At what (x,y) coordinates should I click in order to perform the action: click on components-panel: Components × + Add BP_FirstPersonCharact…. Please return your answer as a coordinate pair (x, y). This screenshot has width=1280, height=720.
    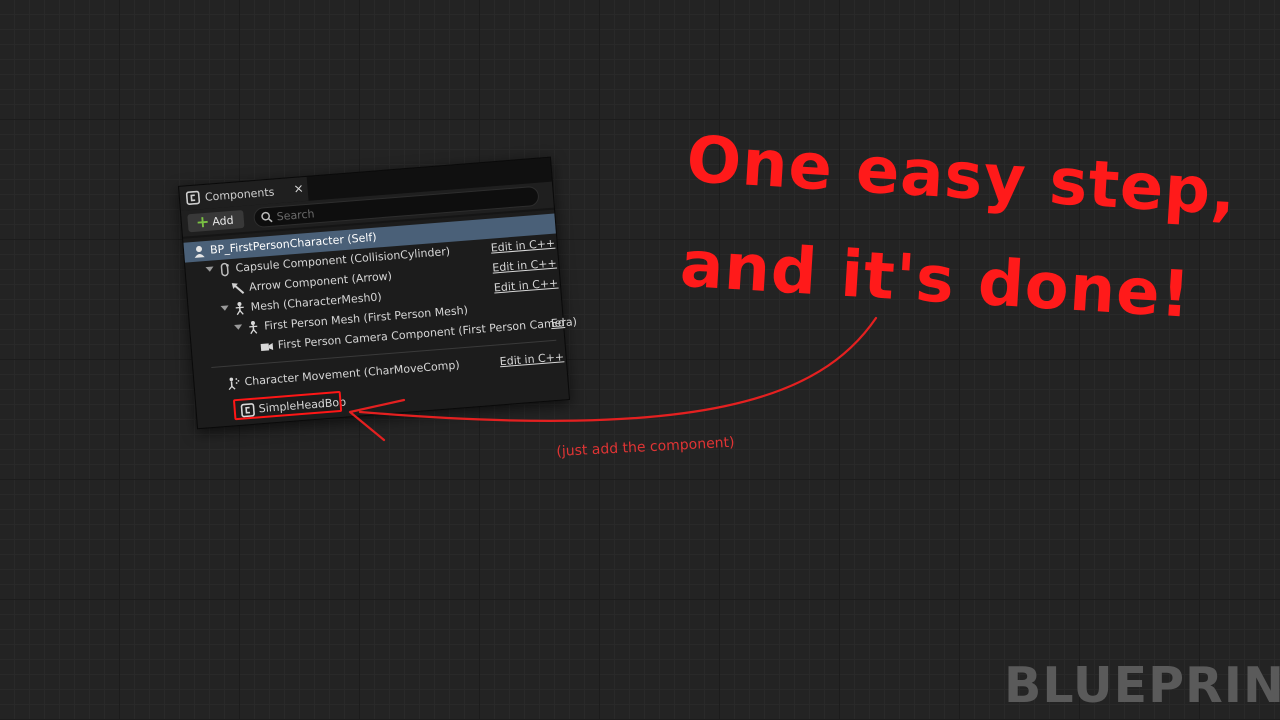
    Looking at the image, I should click on (377, 293).